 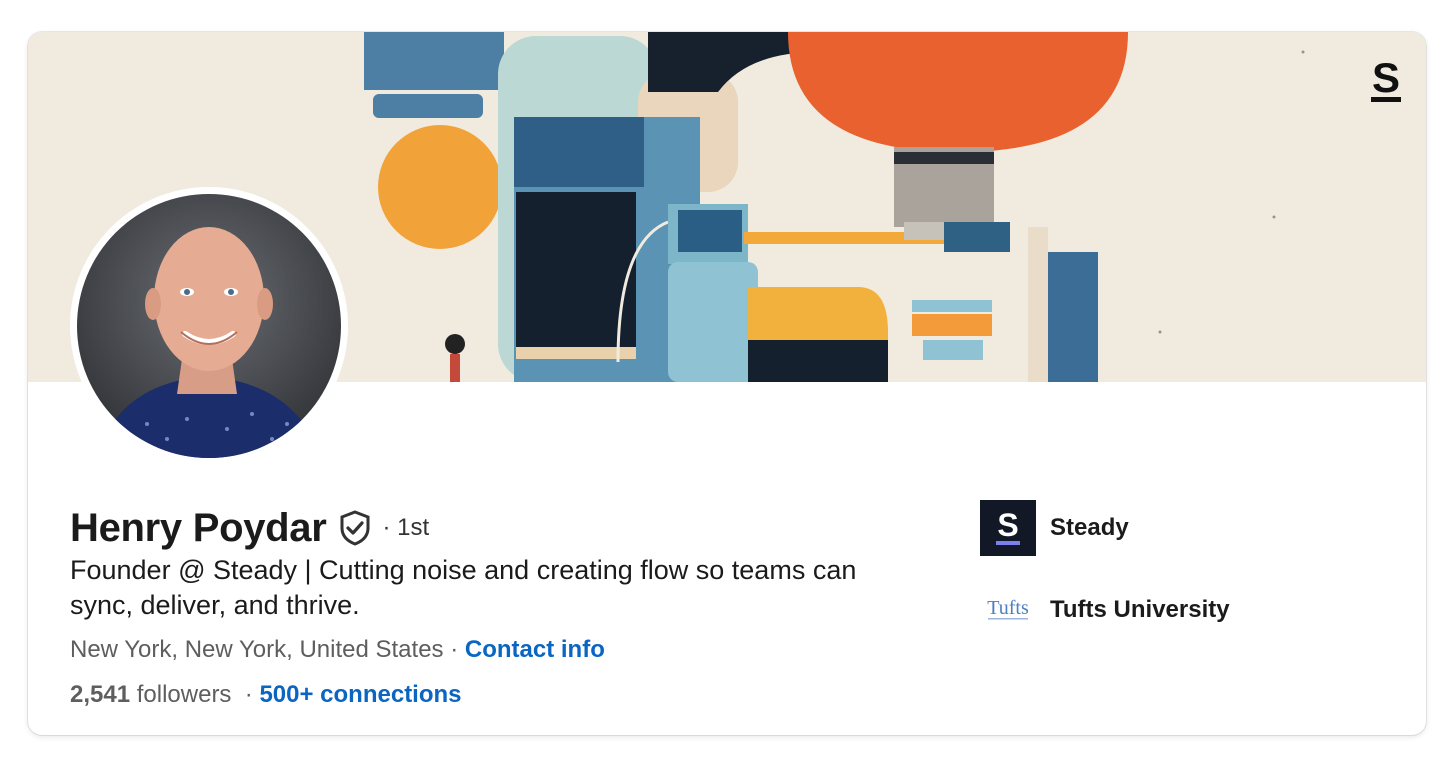 I want to click on org-item-steady: S Steady, so click(x=1054, y=528).